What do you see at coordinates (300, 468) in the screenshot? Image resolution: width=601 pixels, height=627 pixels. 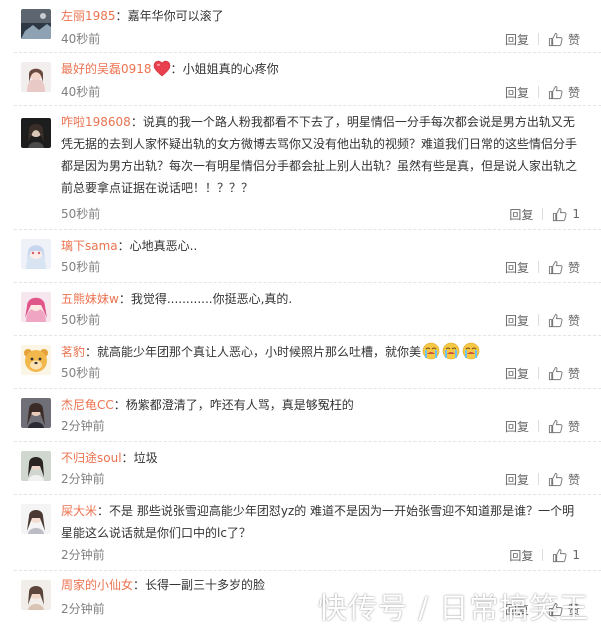 I see `comment-item: 不归途soul：垃圾 2分钟前 回复 赞` at bounding box center [300, 468].